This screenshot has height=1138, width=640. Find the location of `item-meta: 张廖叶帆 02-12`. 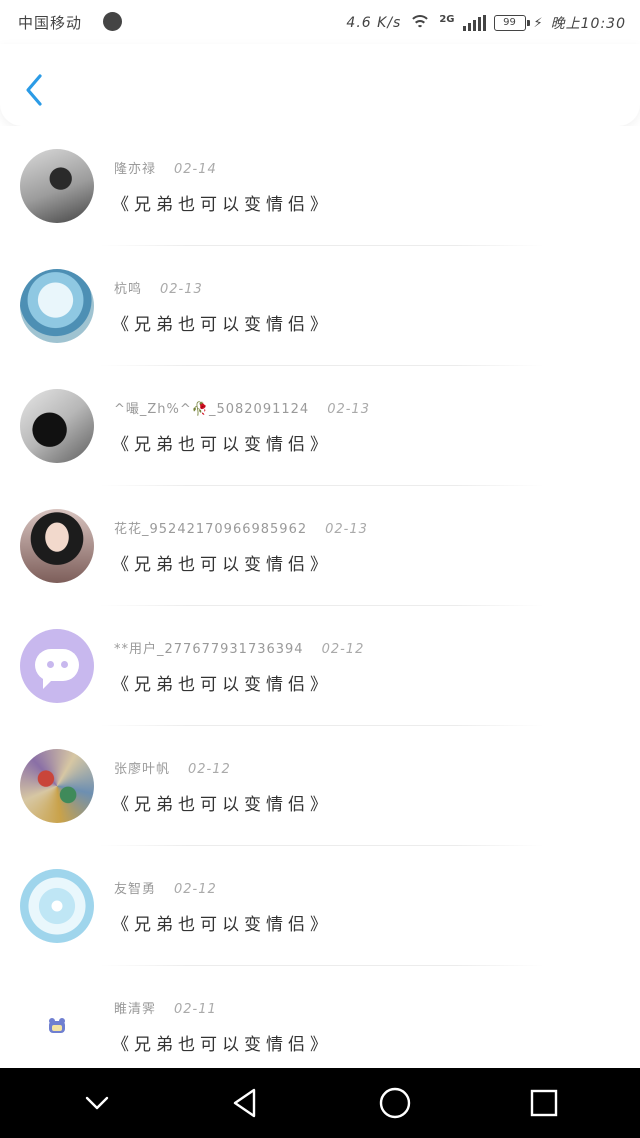

item-meta: 张廖叶帆 02-12 is located at coordinates (172, 767).